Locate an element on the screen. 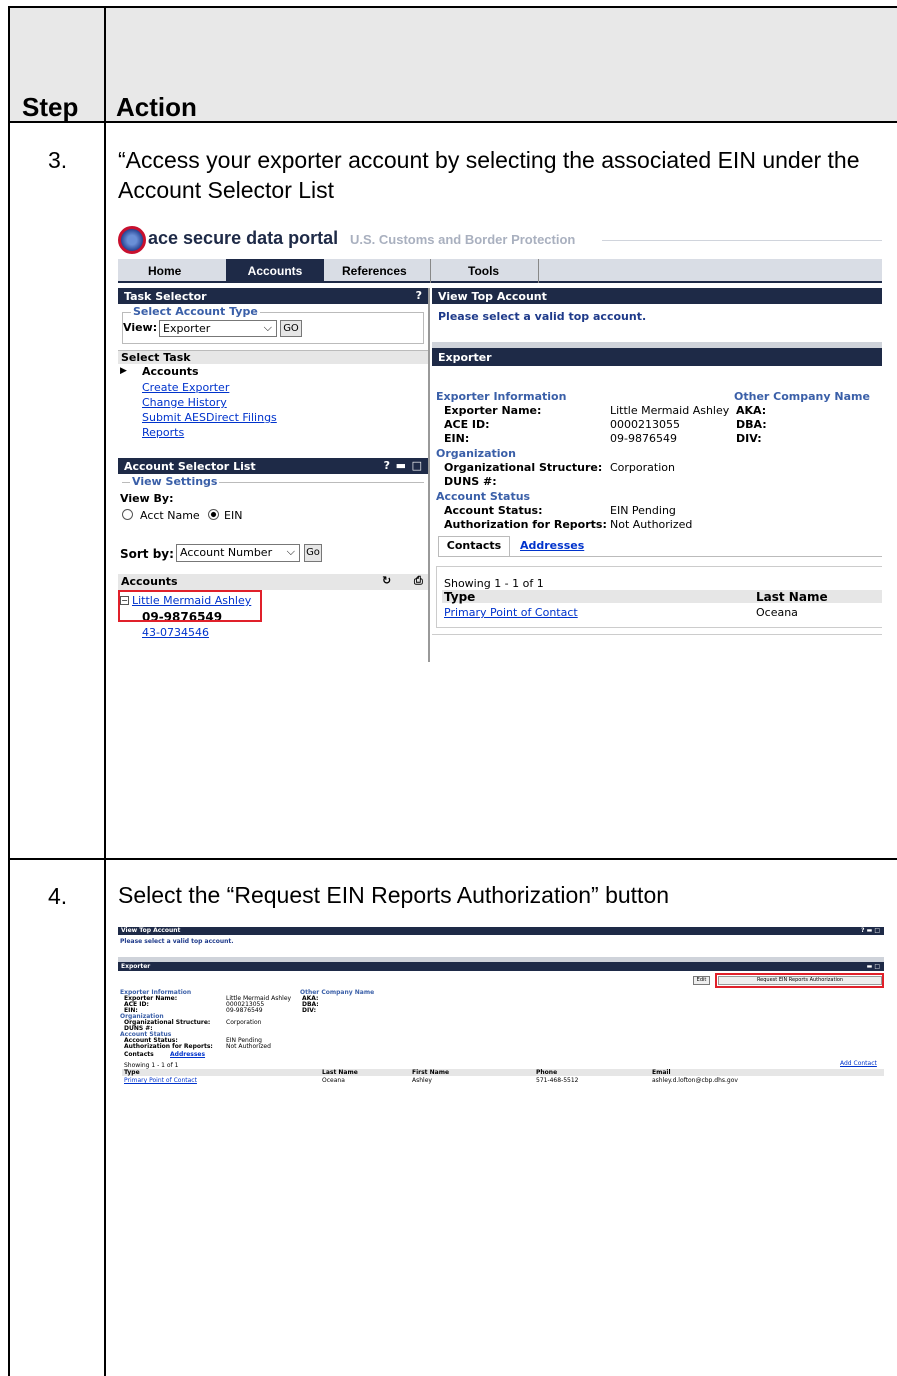 The image size is (897, 1376). view-settings-fieldset: View Settings is located at coordinates (273, 503).